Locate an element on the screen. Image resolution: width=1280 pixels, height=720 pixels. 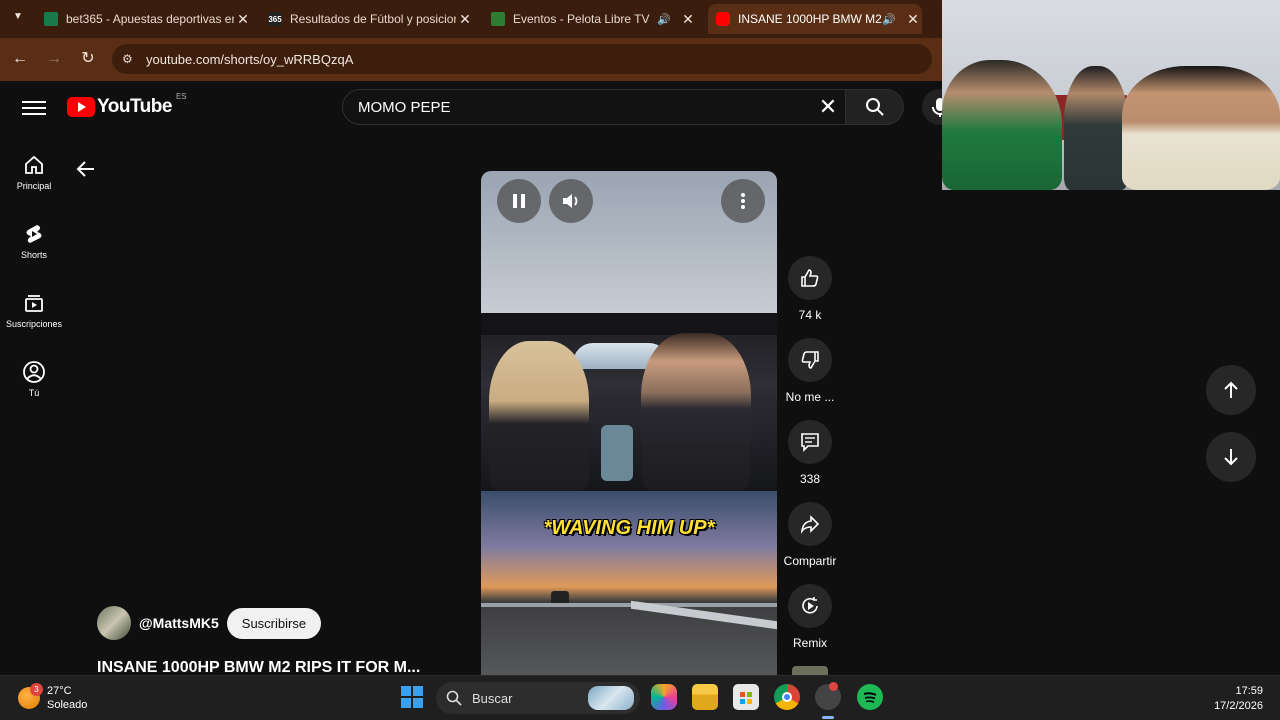
sidebar-item-tu: Tú is located at coordinates (34, 379).